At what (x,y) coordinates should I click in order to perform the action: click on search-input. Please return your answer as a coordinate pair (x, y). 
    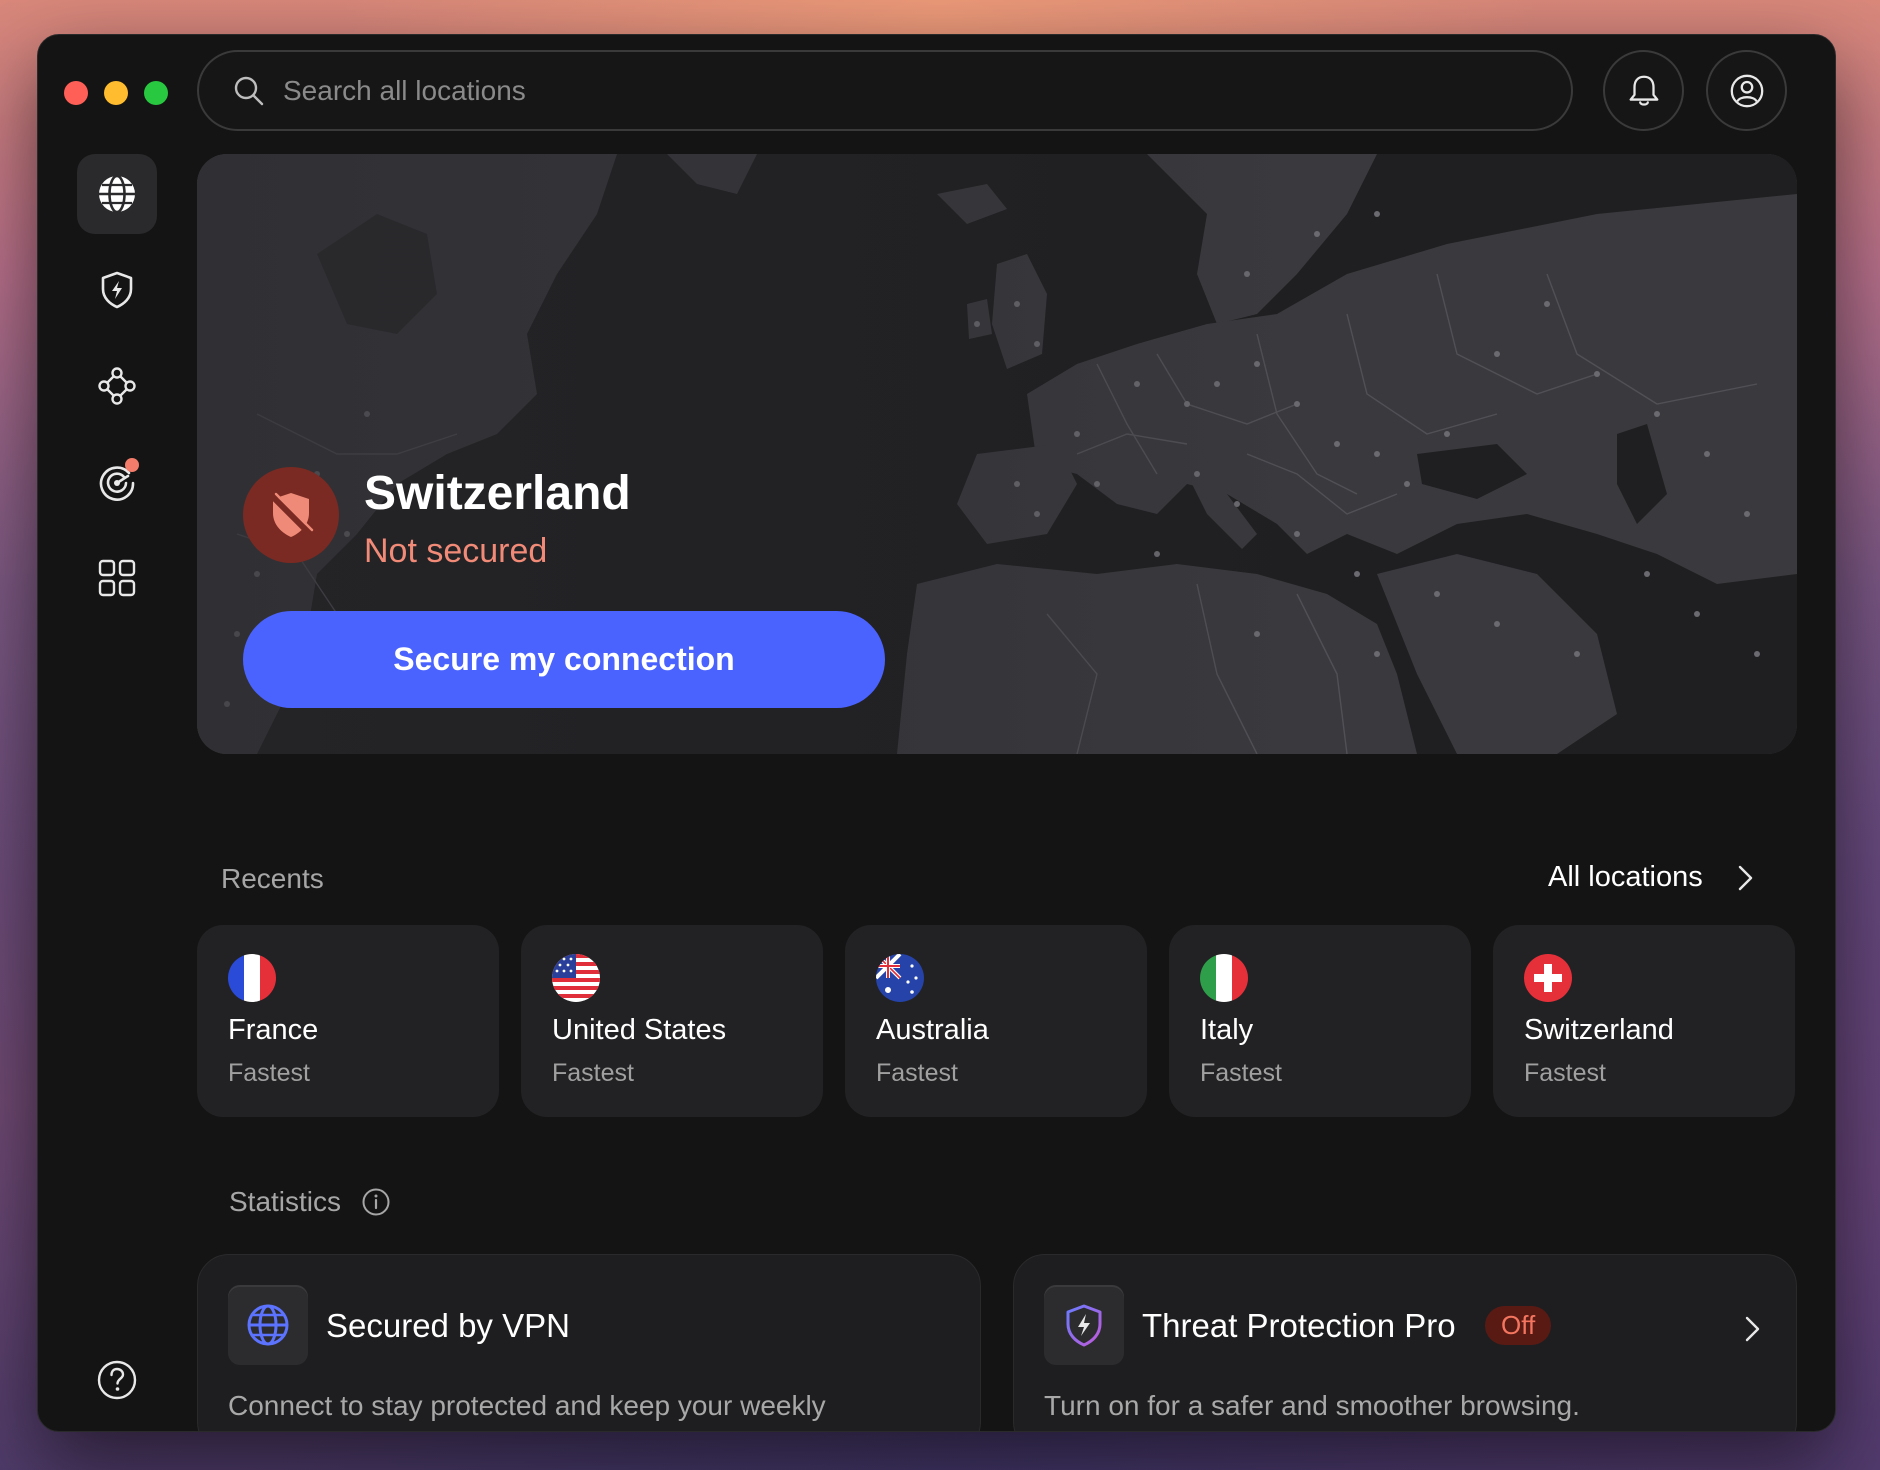
    Looking at the image, I should click on (883, 90).